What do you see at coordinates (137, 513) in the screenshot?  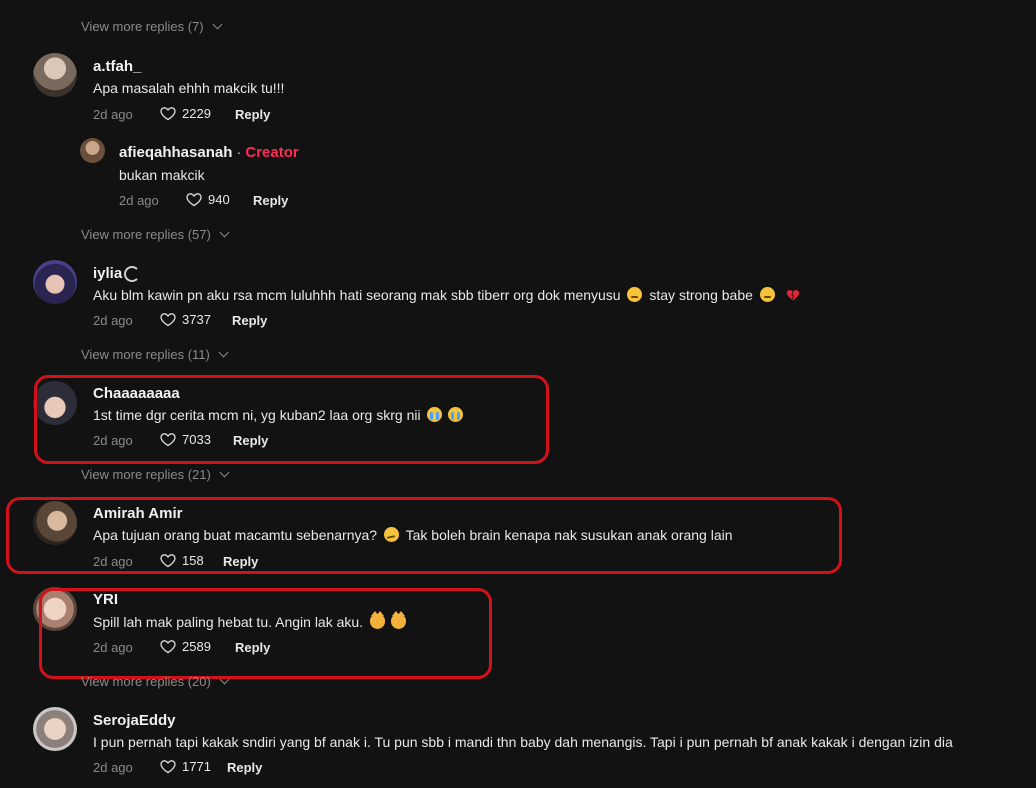 I see `comment-username: Amirah Amir` at bounding box center [137, 513].